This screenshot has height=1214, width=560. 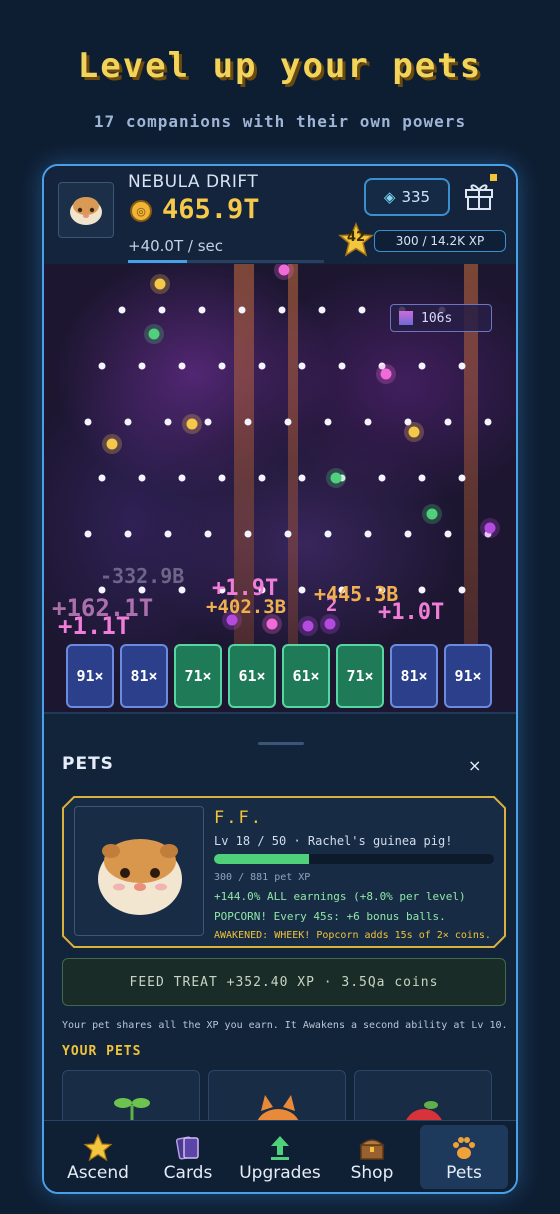 What do you see at coordinates (306, 676) in the screenshot?
I see `multiplier-slot: 61×` at bounding box center [306, 676].